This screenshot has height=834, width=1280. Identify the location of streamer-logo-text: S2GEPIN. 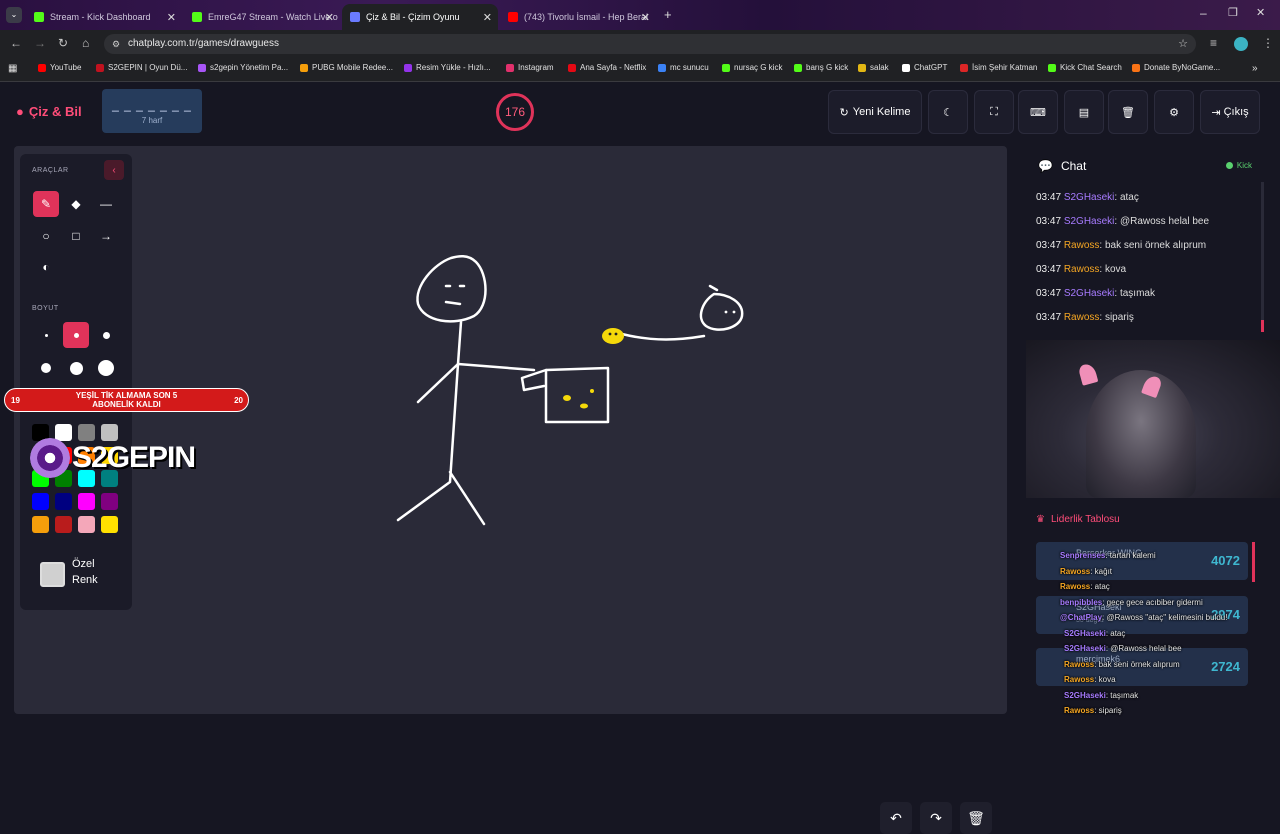
(134, 457).